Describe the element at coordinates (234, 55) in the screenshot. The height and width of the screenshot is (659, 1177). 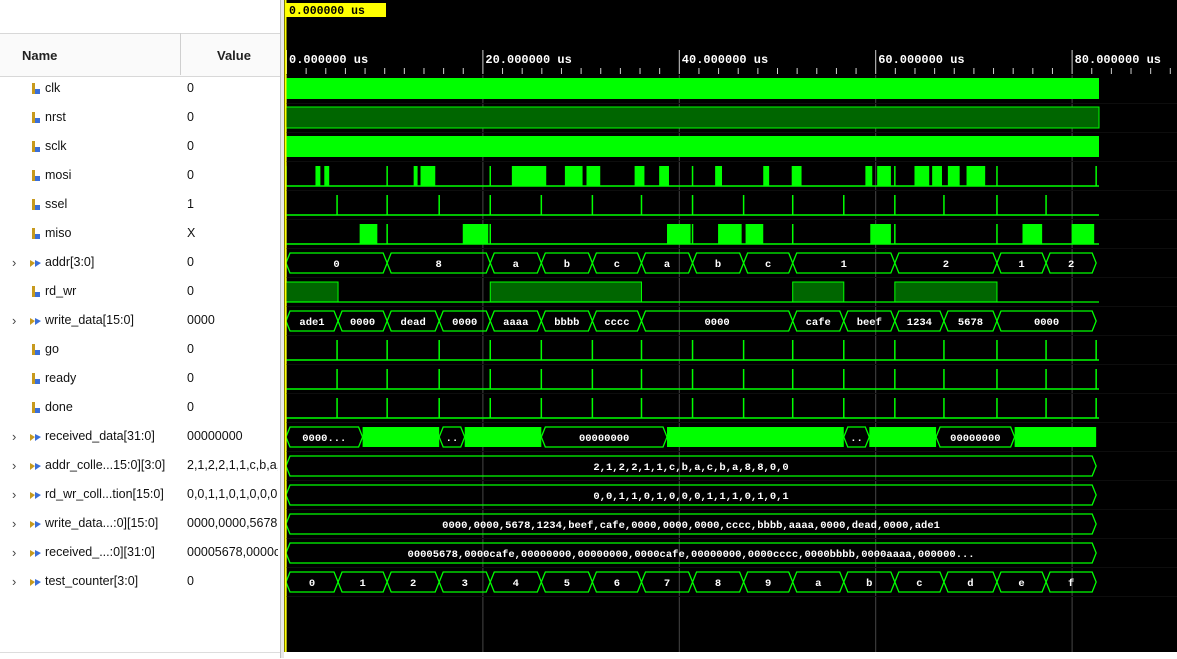
I see `value-column-header: Value` at that location.